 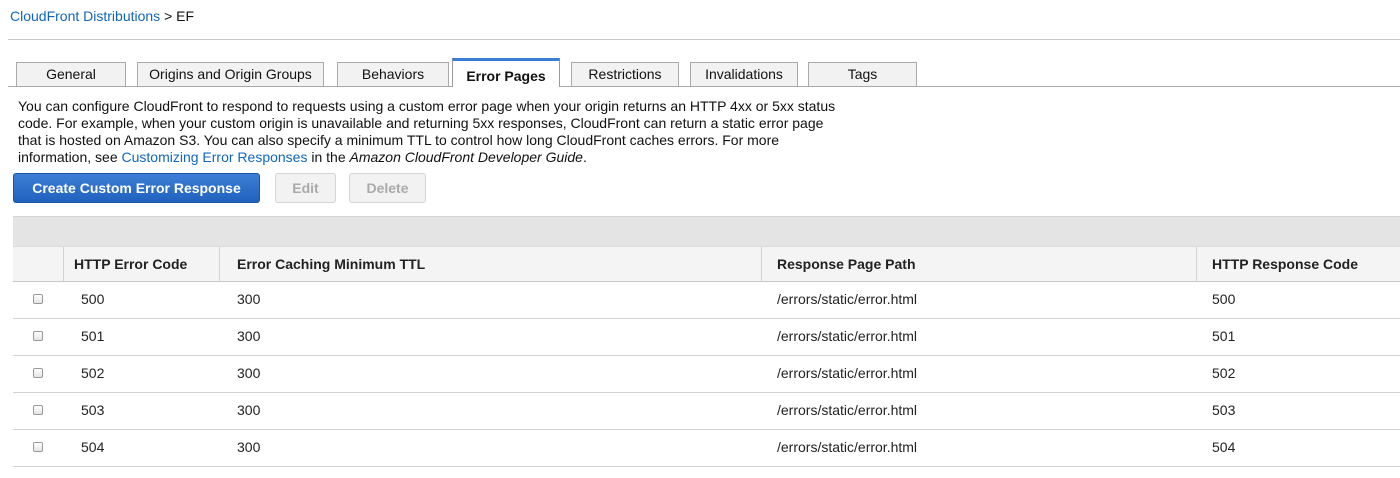 I want to click on table-row: 500 300 /errors/static/error.html 500, so click(x=706, y=300).